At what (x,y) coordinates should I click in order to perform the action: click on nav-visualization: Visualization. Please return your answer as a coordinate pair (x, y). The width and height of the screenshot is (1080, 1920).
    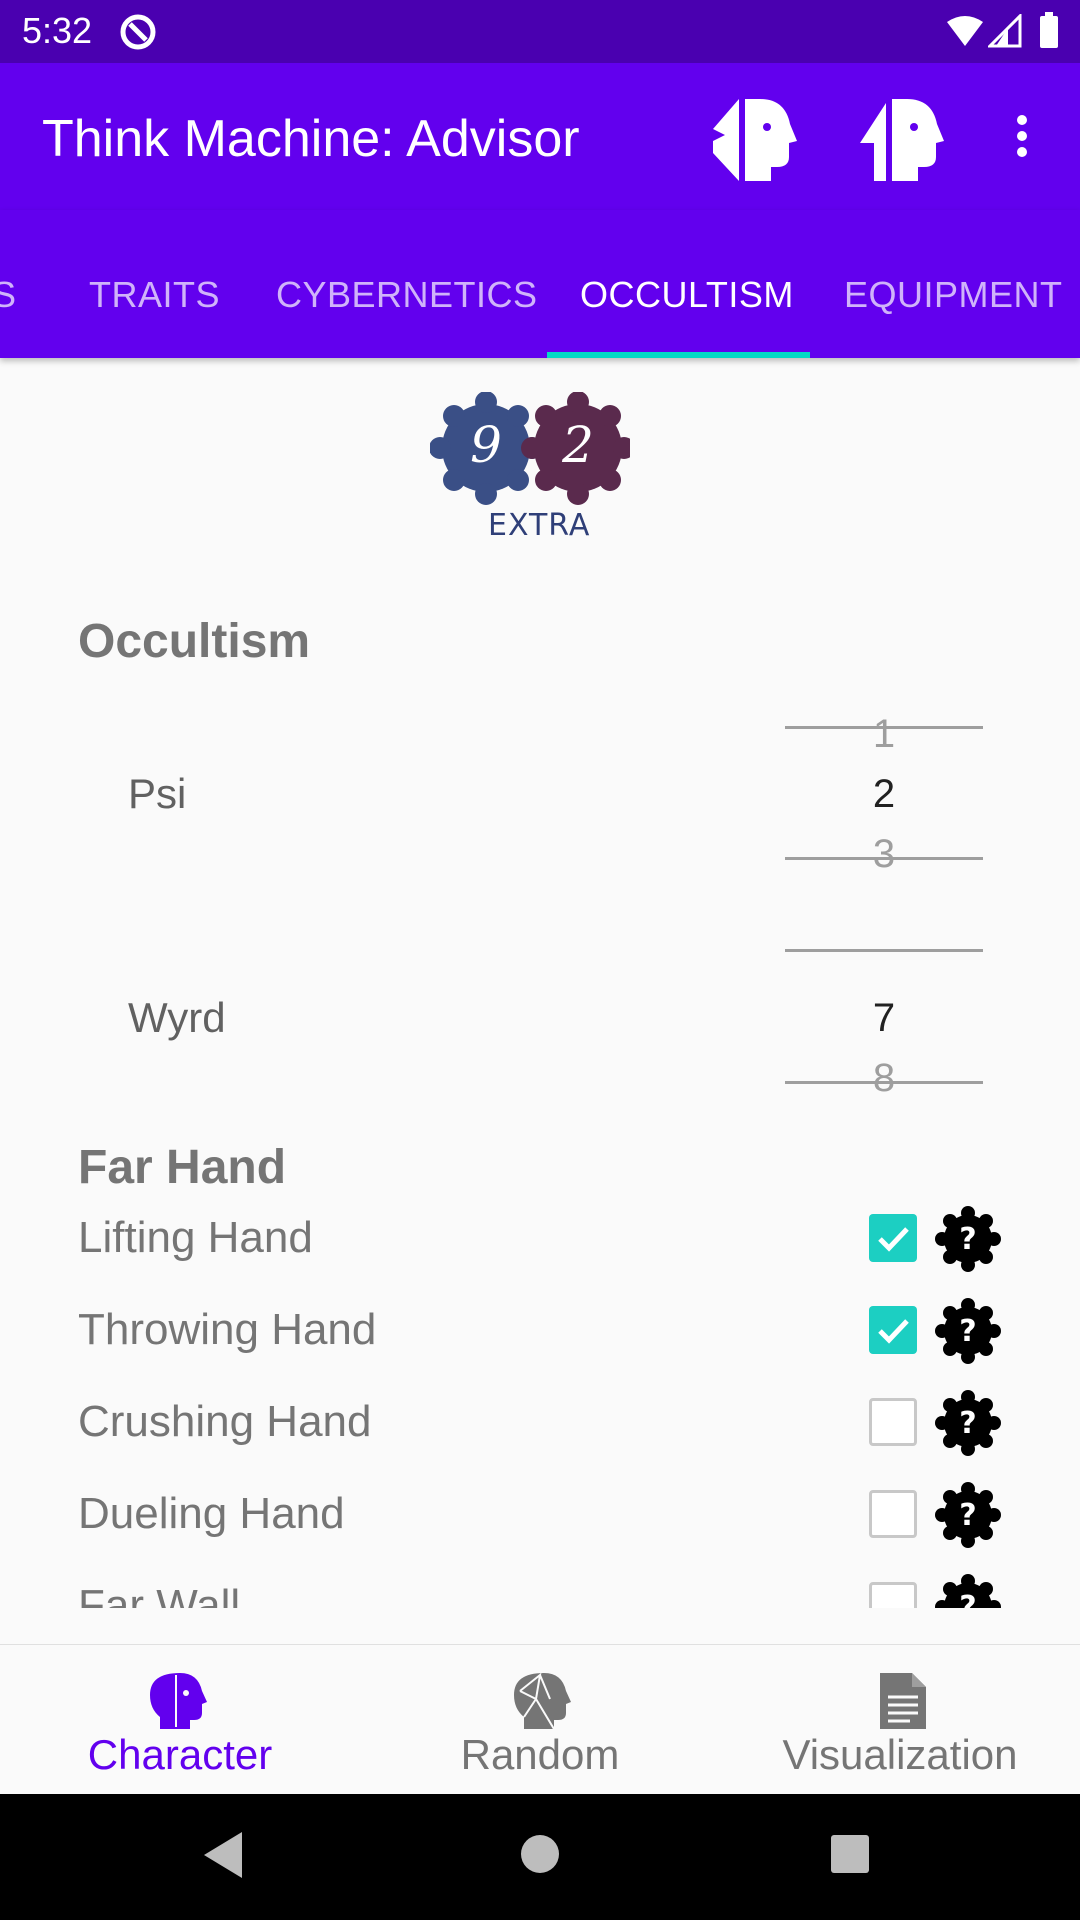
    Looking at the image, I should click on (900, 1720).